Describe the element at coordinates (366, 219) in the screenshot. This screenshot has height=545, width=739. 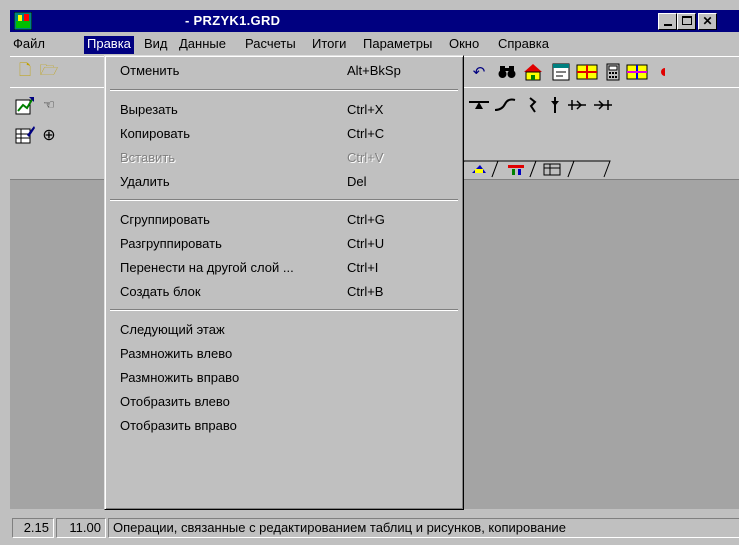
I see `menu-item-group-shortcut: Ctrl+G` at that location.